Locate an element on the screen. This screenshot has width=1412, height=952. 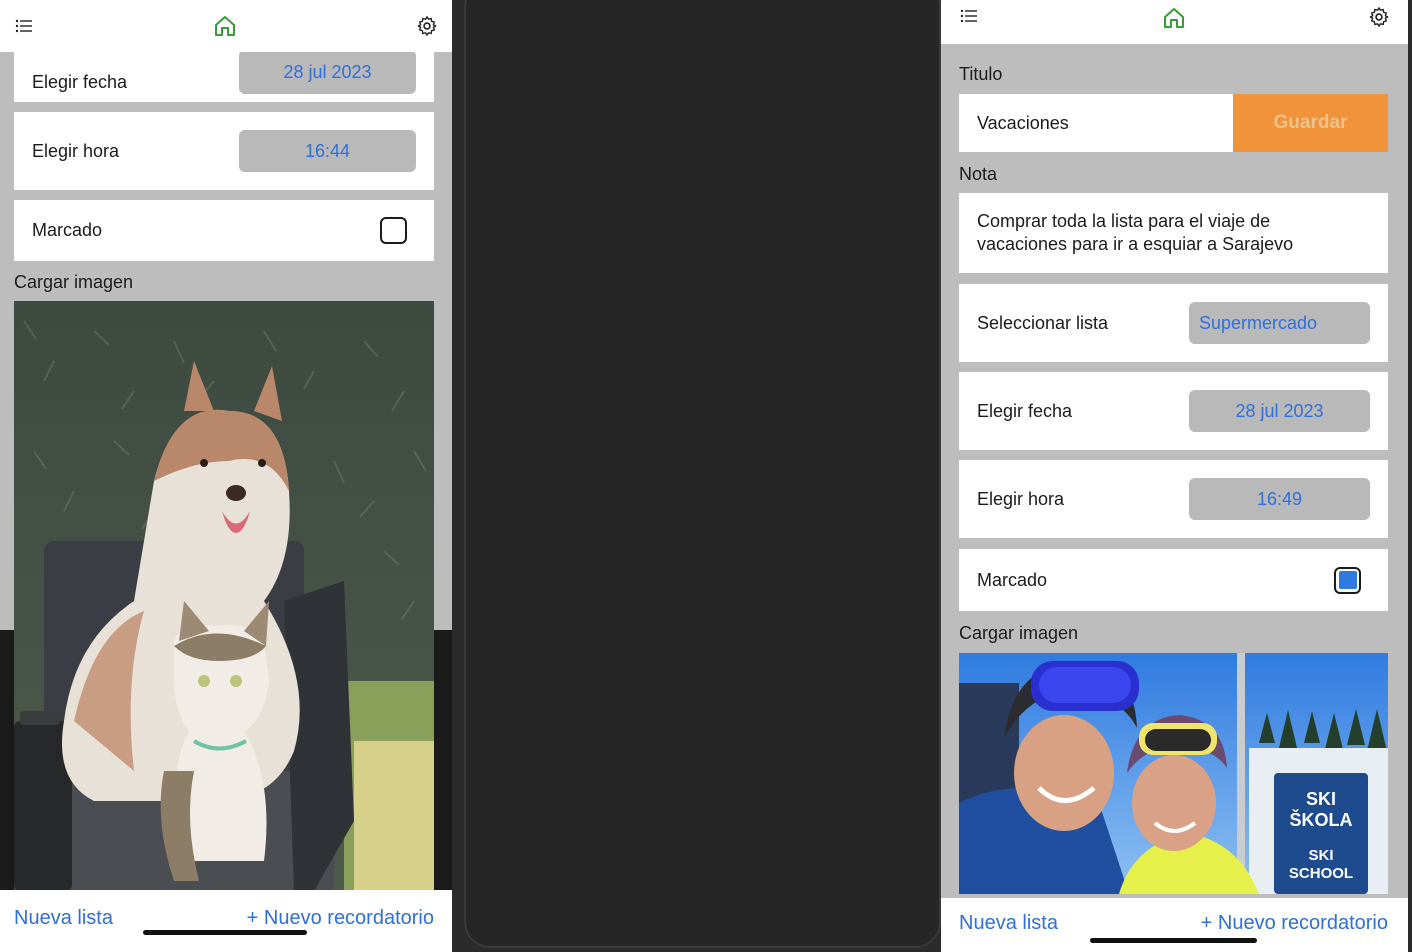
uploaded-image: SKI ŠKOLA SKI SCHOOL is located at coordinates (1173, 773).